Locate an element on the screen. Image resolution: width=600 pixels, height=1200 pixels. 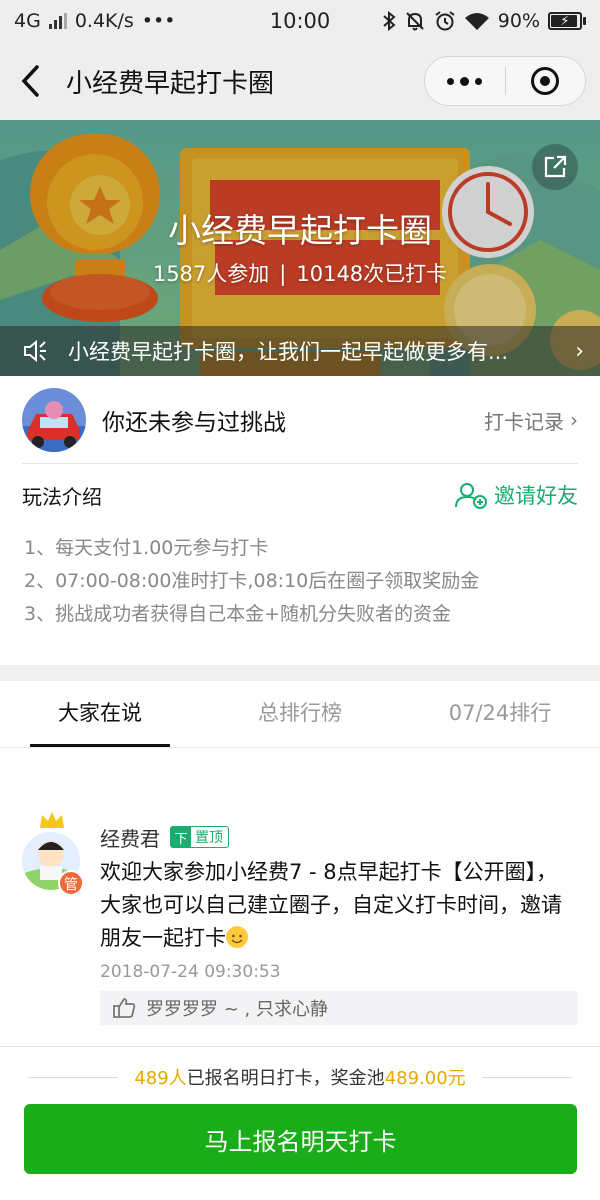
prize-pool-amount: 489.00元 is located at coordinates (425, 1078).